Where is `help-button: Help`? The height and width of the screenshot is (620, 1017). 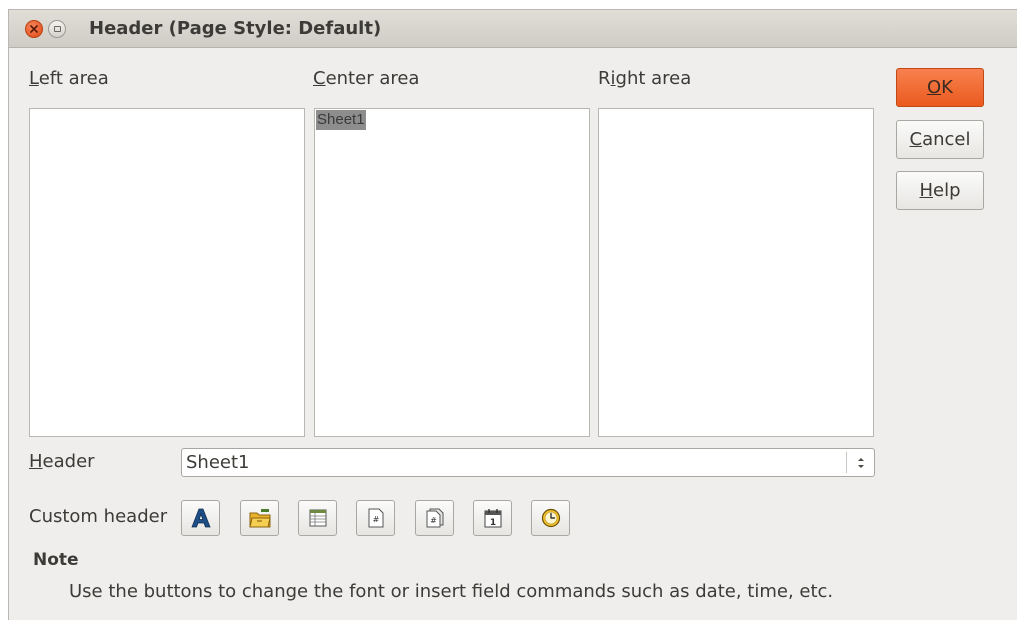
help-button: Help is located at coordinates (940, 190).